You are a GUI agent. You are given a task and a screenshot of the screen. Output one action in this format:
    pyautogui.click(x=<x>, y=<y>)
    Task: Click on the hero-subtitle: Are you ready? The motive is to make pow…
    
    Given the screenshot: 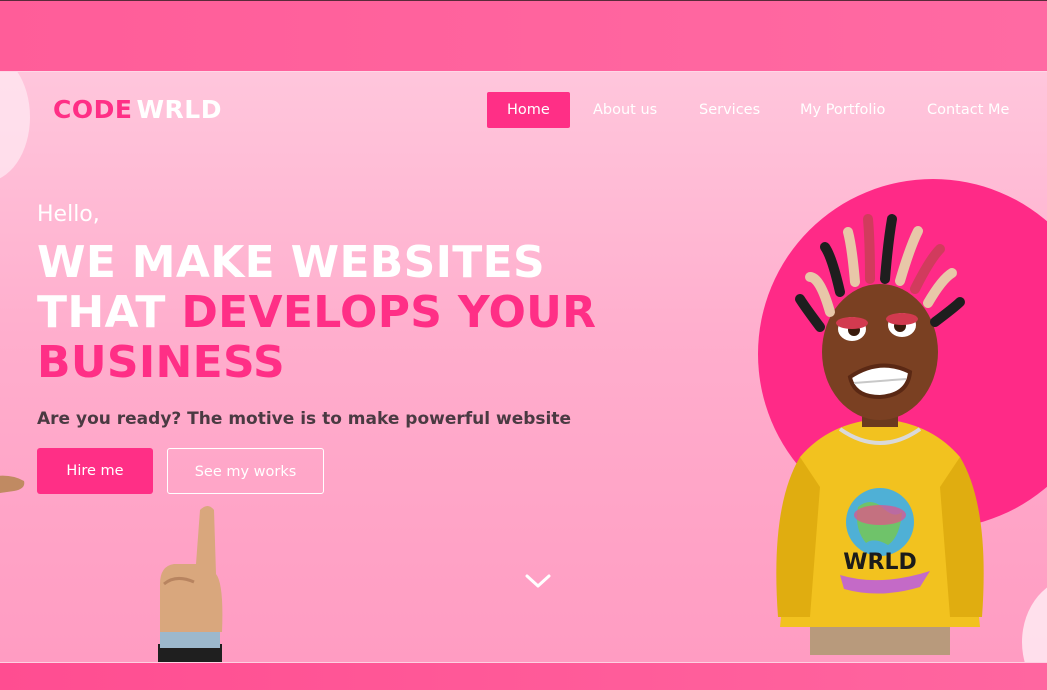 What is the action you would take?
    pyautogui.click(x=304, y=419)
    